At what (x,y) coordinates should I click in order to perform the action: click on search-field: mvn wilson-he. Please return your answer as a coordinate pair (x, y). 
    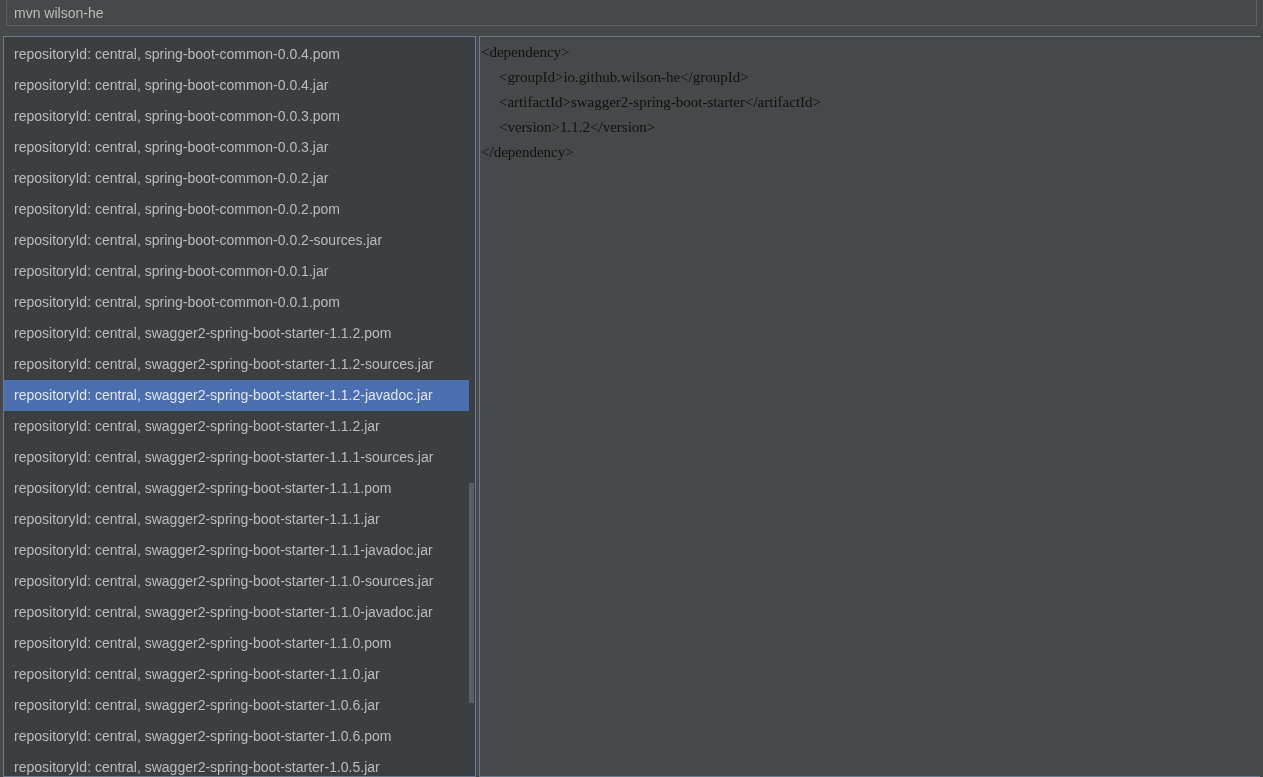
    Looking at the image, I should click on (631, 13).